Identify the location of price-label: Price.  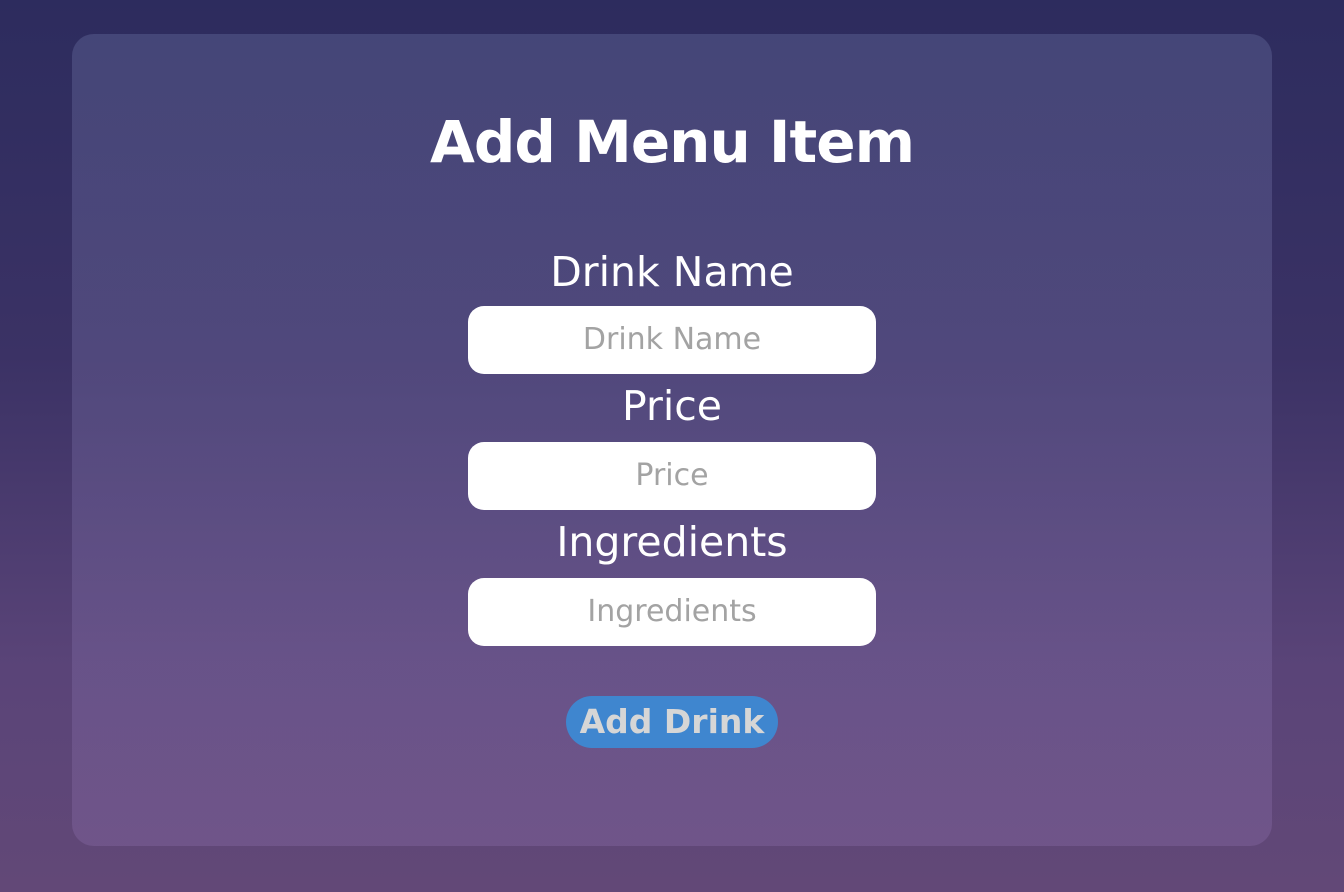
(672, 405).